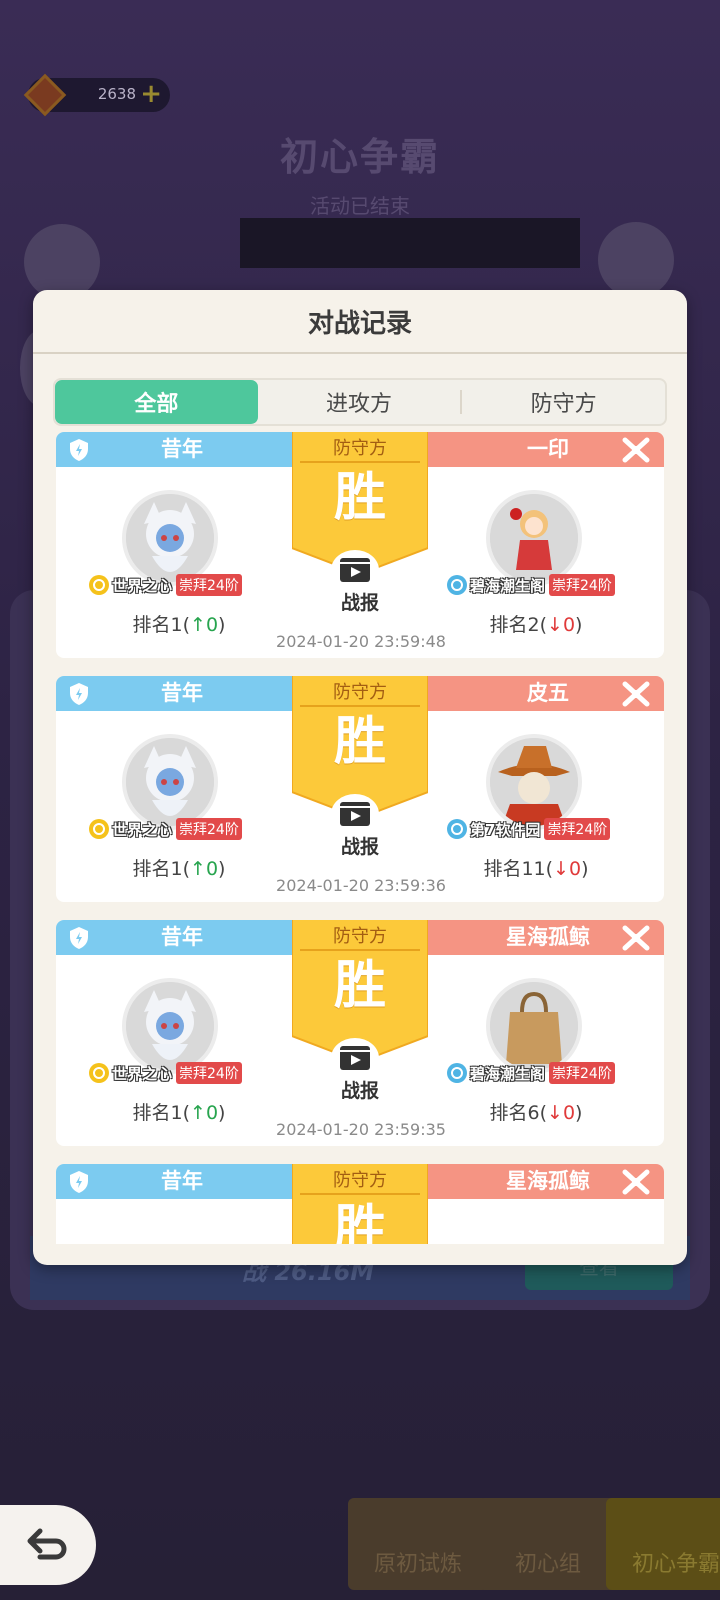  What do you see at coordinates (675, 1564) in the screenshot?
I see `tab-beginner-contest-label: 初心争霸` at bounding box center [675, 1564].